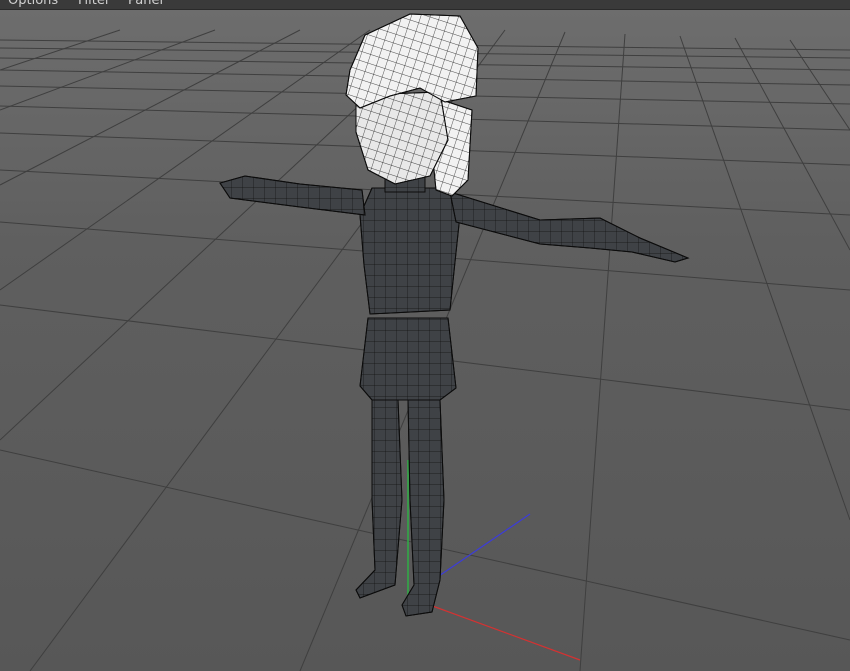  Describe the element at coordinates (145, 4) in the screenshot. I see `menu-panel: Panel` at that location.